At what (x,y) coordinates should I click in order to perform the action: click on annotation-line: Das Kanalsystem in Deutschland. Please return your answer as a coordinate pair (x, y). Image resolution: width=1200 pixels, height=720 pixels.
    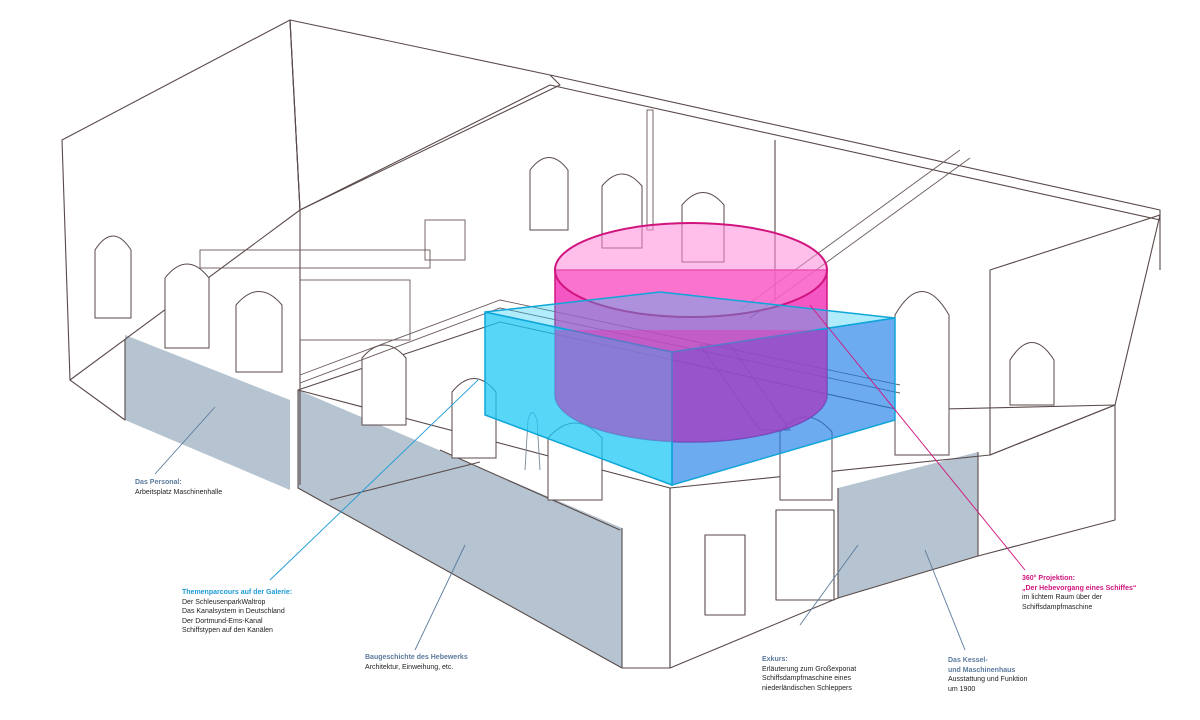
    Looking at the image, I should click on (233, 611).